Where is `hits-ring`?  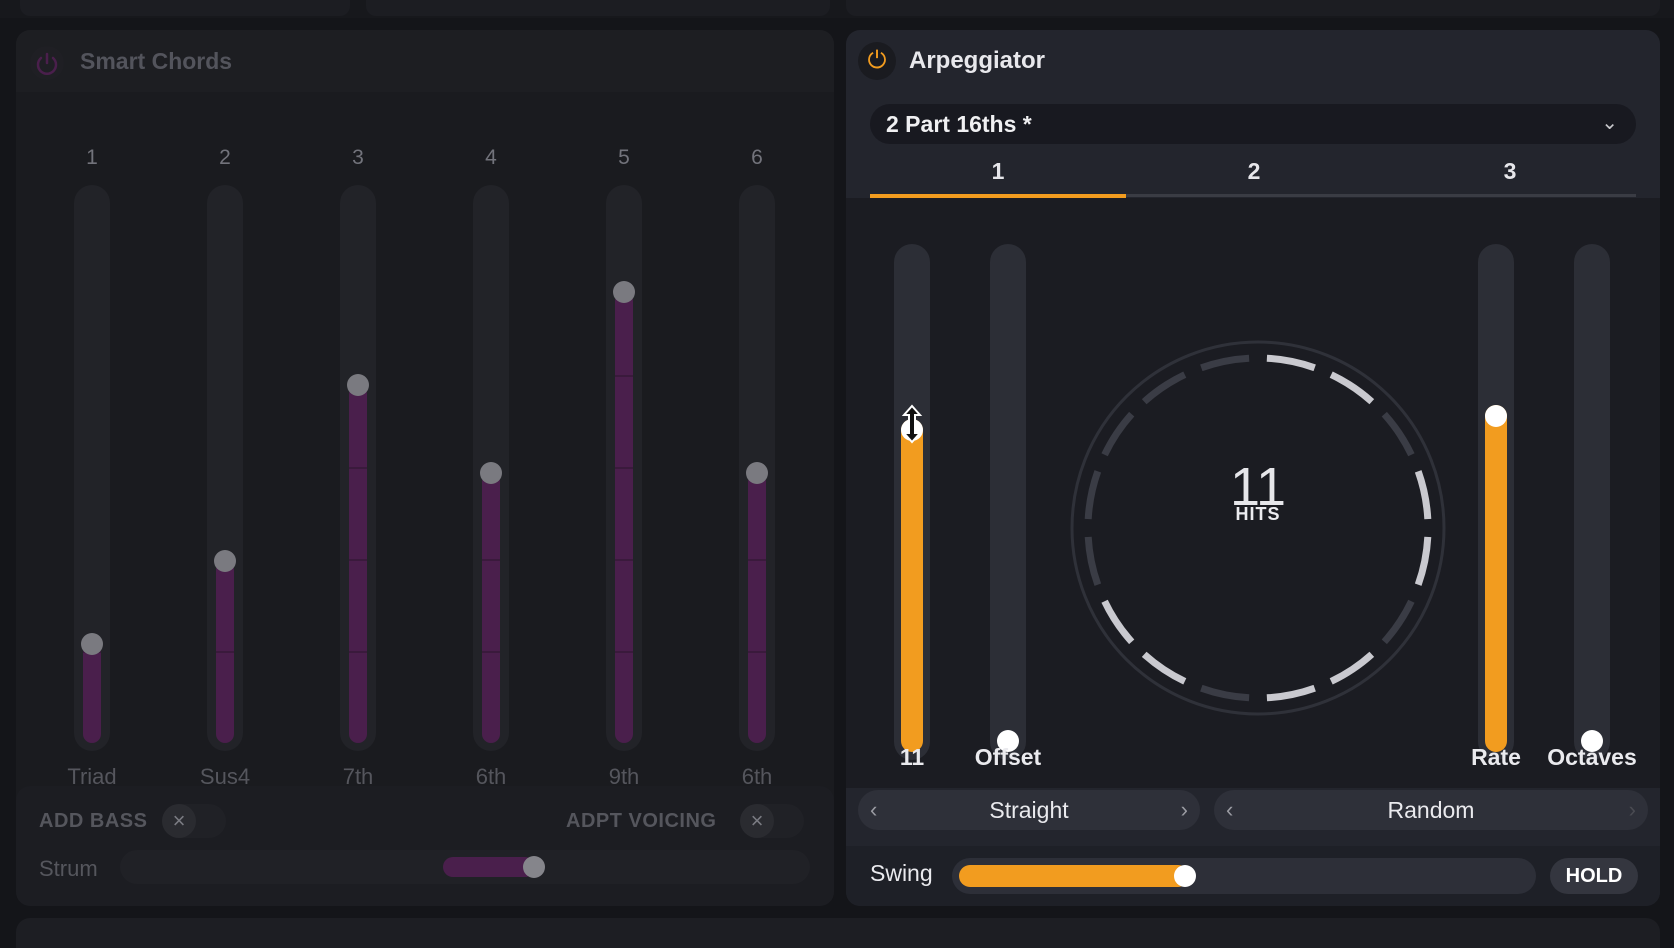
hits-ring is located at coordinates (1258, 528).